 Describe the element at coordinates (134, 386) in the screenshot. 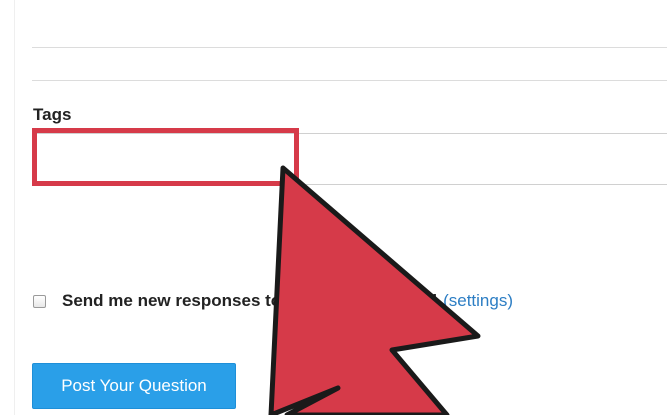

I see `post-question-button: Post Your Question` at that location.